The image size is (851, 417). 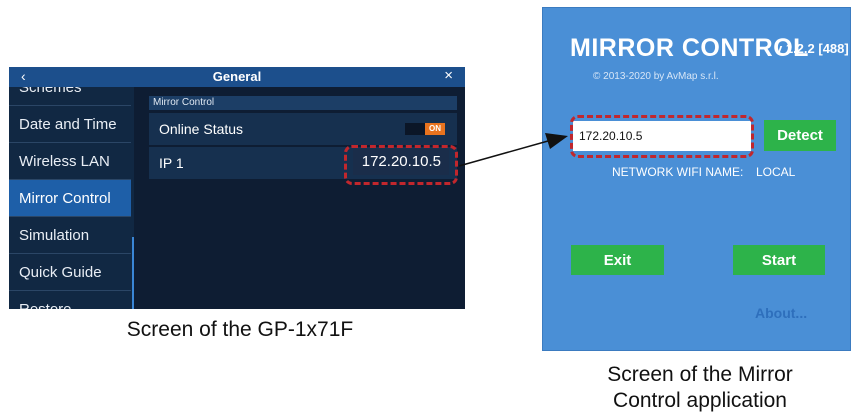 What do you see at coordinates (503, 153) in the screenshot?
I see `arrow-line` at bounding box center [503, 153].